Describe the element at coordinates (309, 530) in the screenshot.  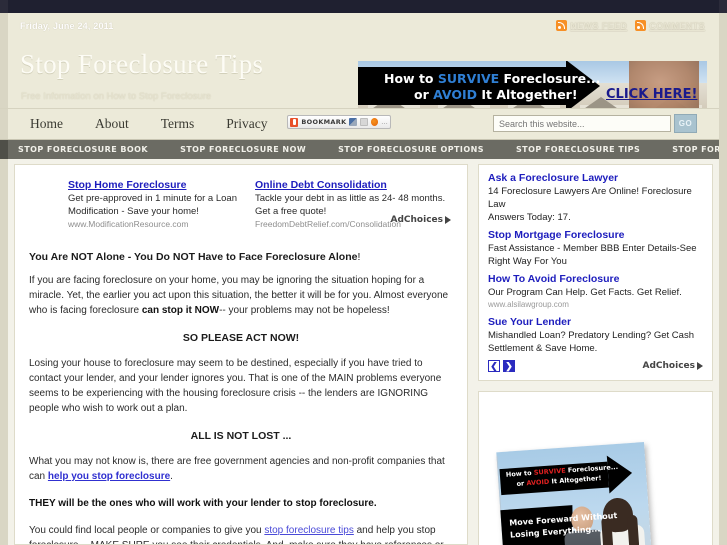
I see `stop-foreclosure-tips-link: stop foreclosure tips` at that location.